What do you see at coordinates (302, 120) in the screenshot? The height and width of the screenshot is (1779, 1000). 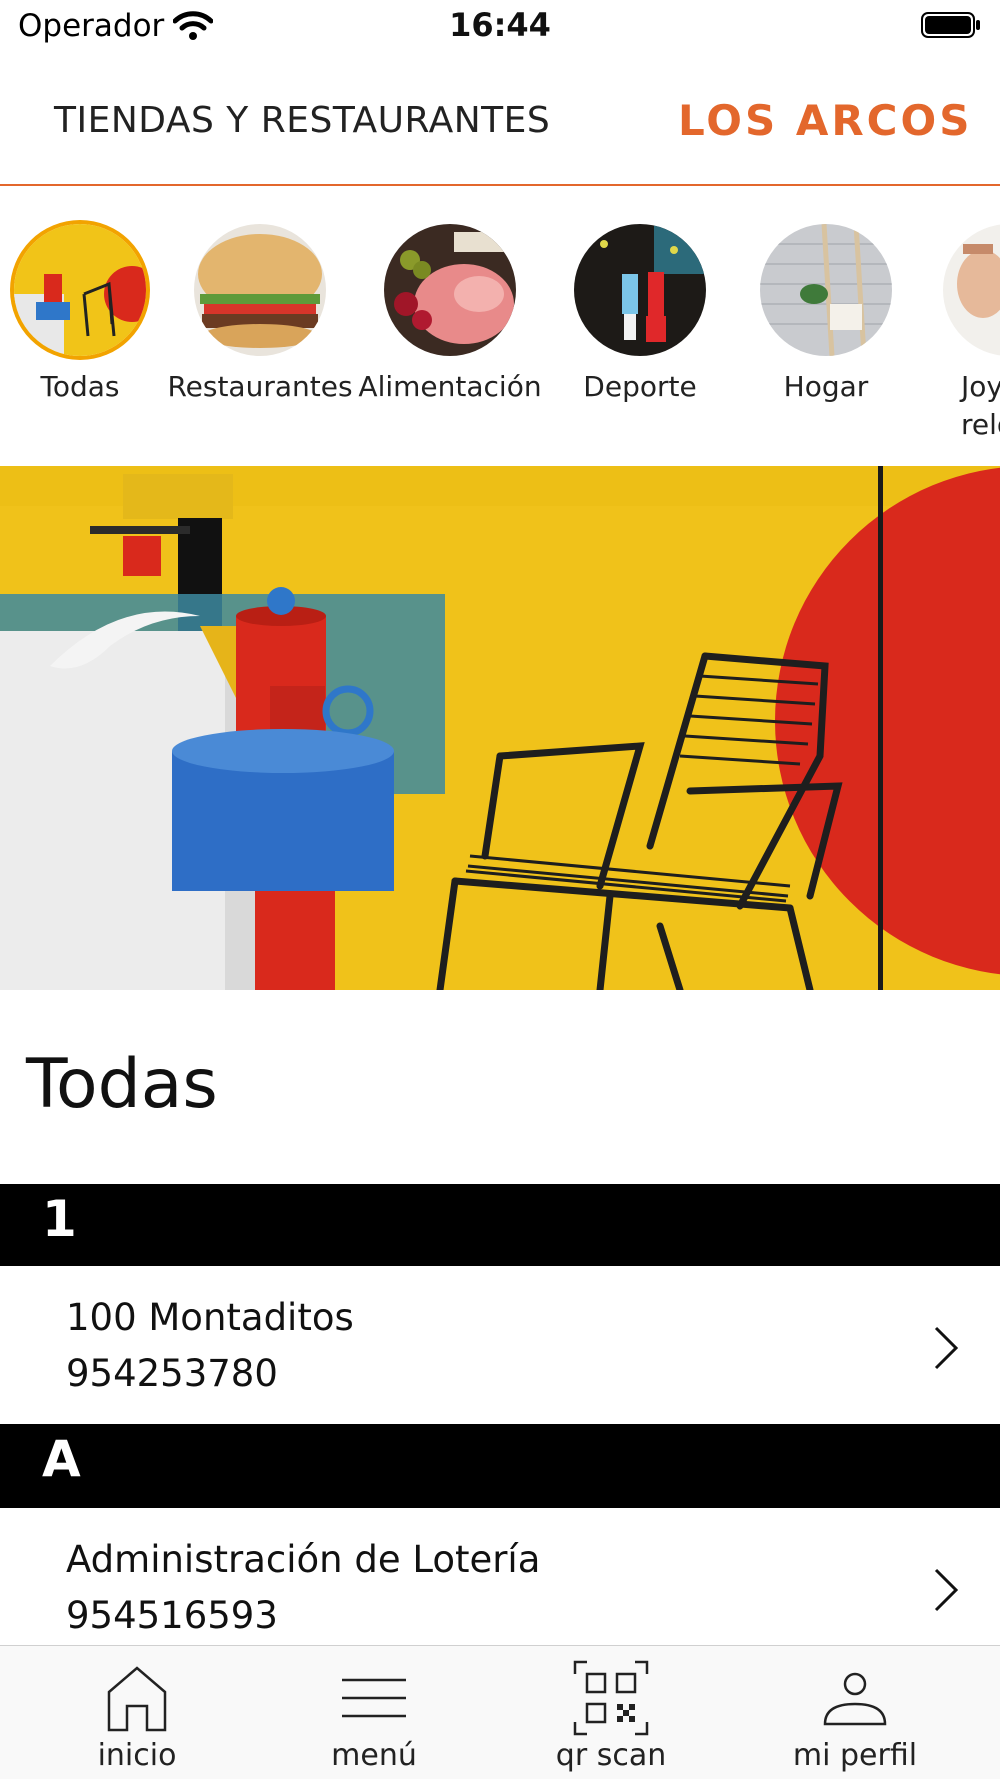 I see `page-title: TIENDAS Y RESTAURANTES` at bounding box center [302, 120].